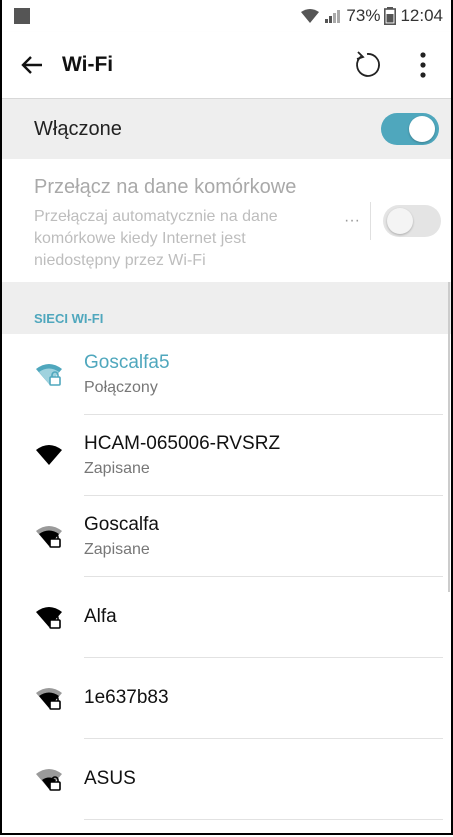  I want to click on section-label: SIECI WI-FI, so click(69, 318).